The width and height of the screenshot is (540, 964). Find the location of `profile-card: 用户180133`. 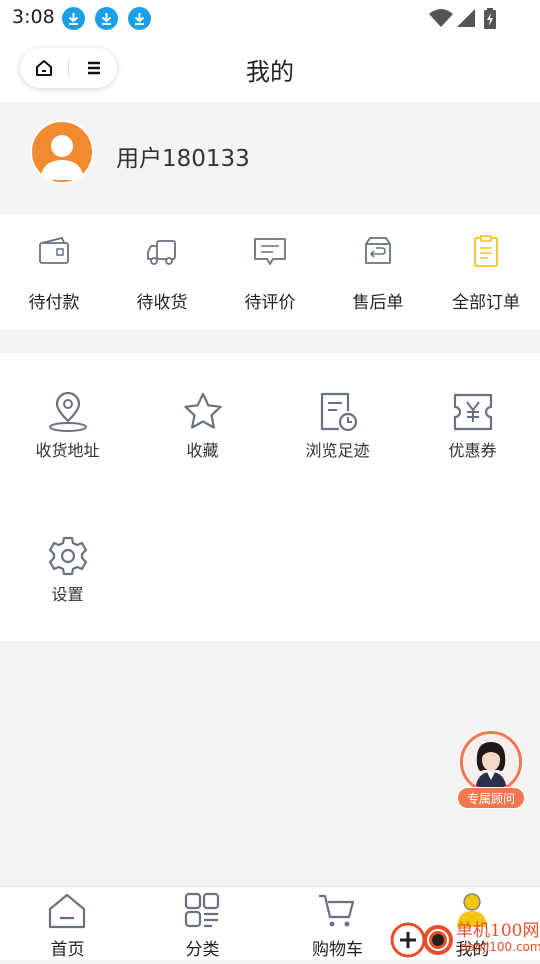

profile-card: 用户180133 is located at coordinates (270, 158).